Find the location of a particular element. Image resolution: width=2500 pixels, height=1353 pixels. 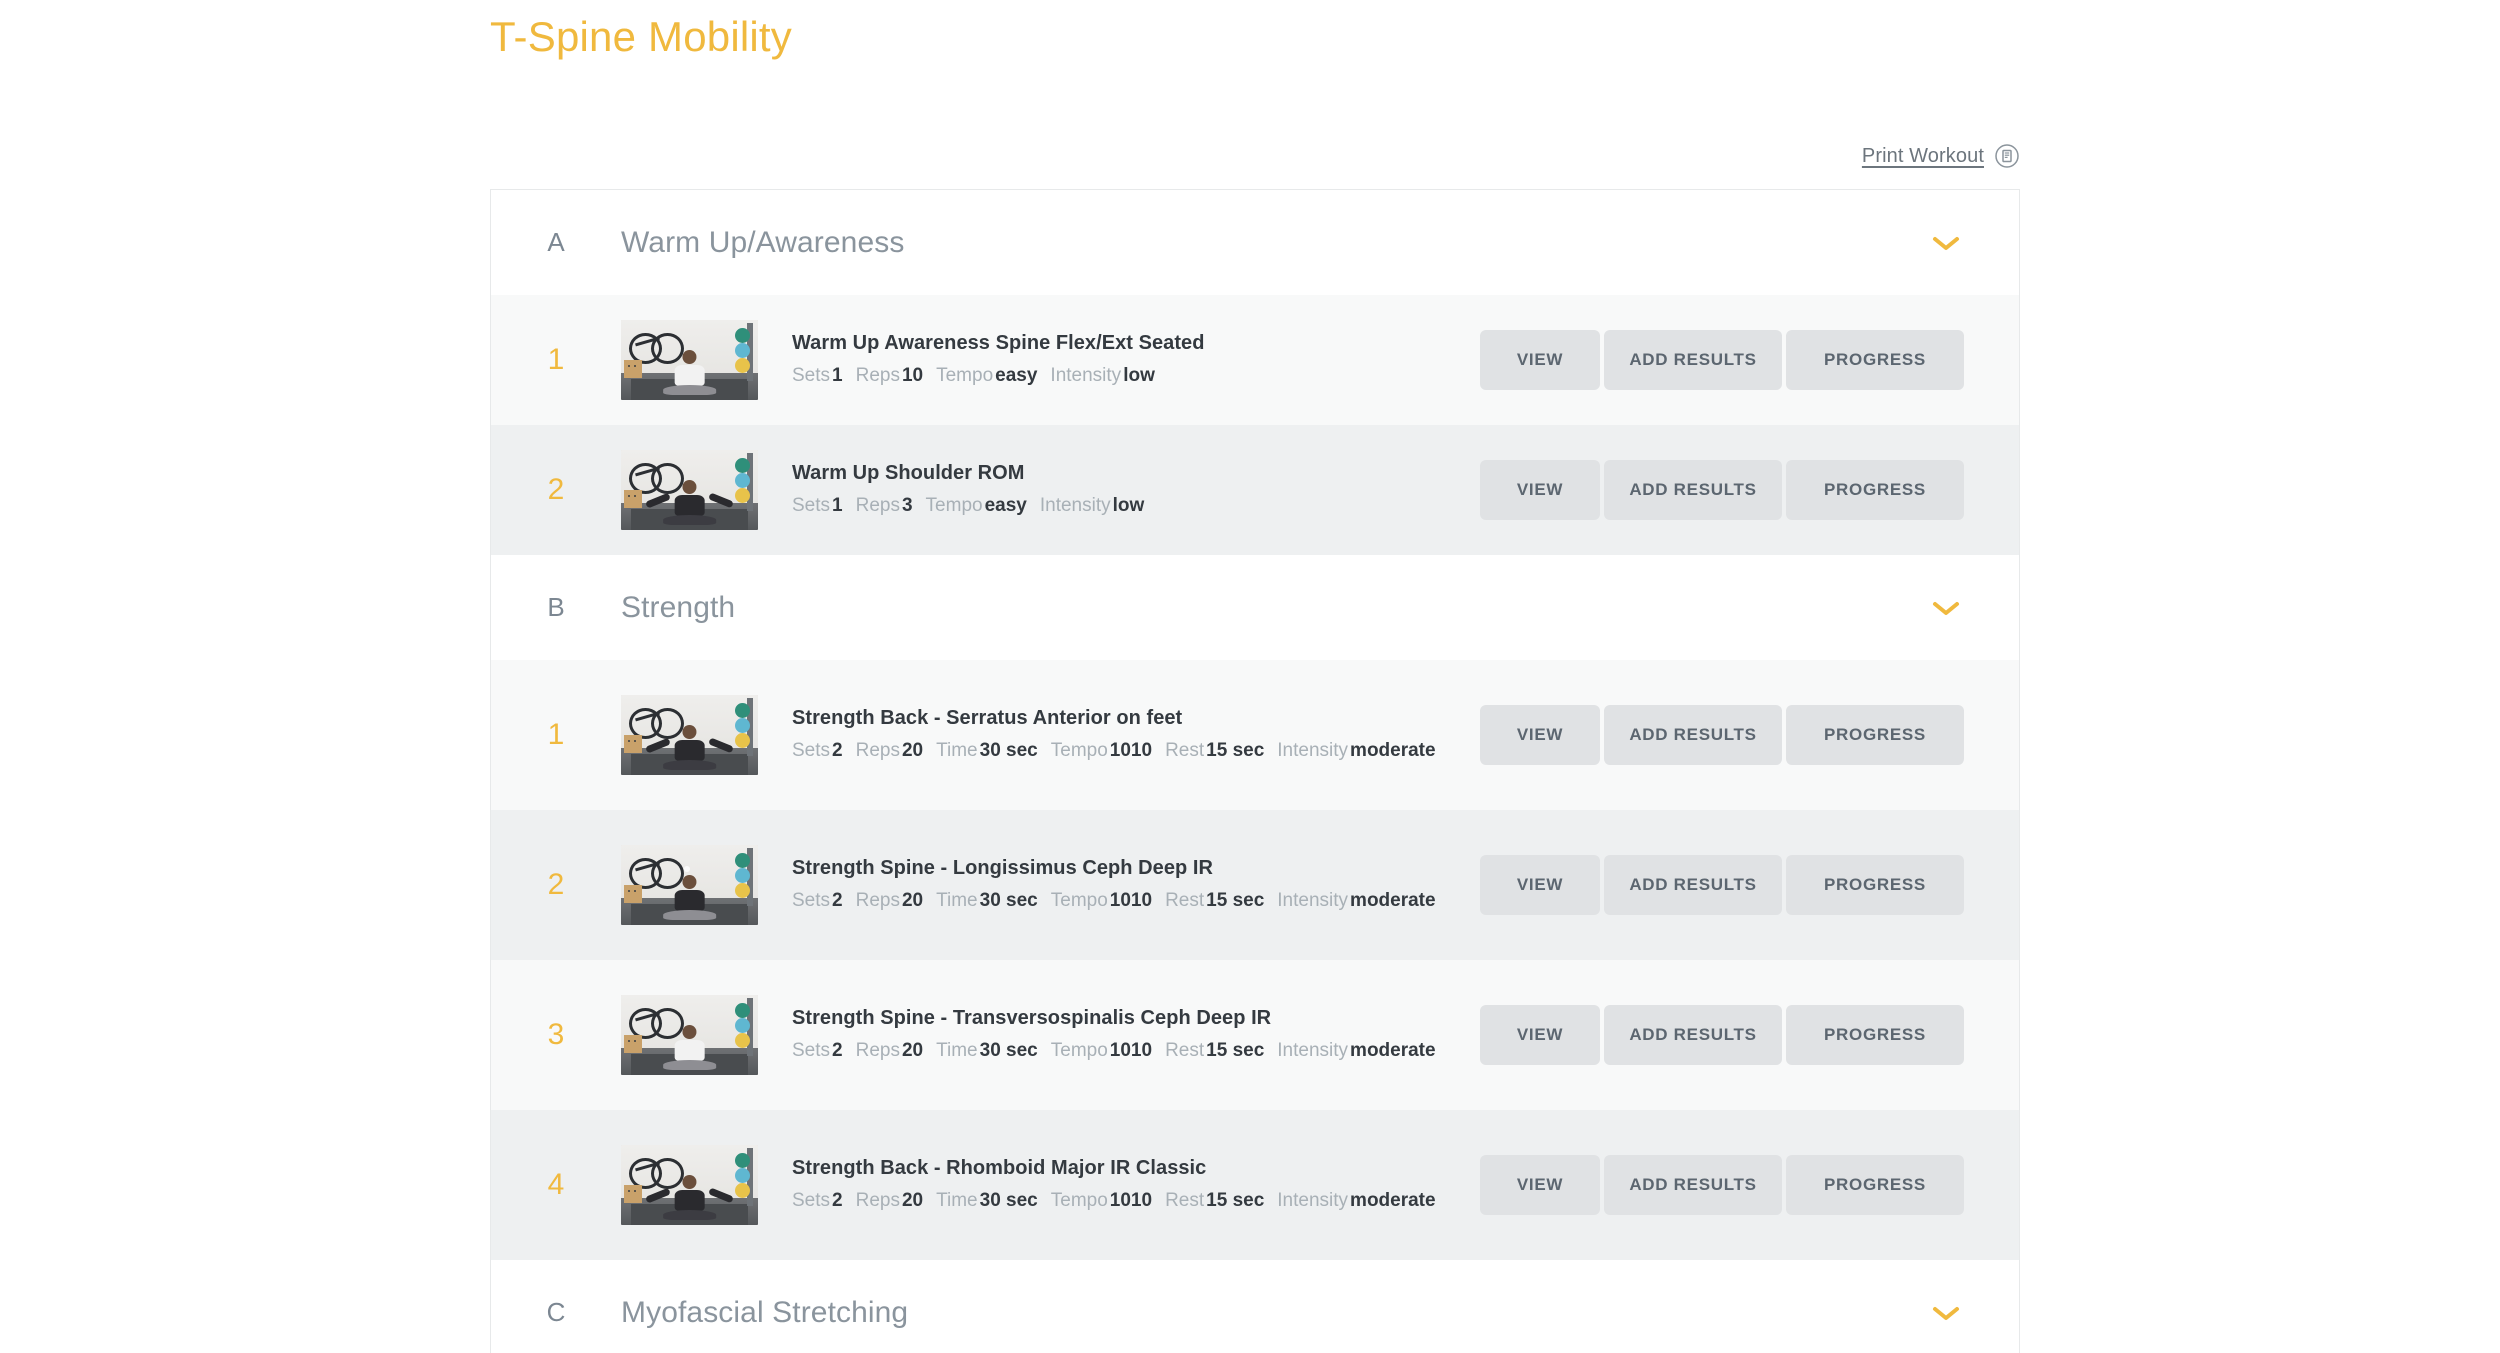

meta-rest: Rest 15 sec is located at coordinates (1214, 900).